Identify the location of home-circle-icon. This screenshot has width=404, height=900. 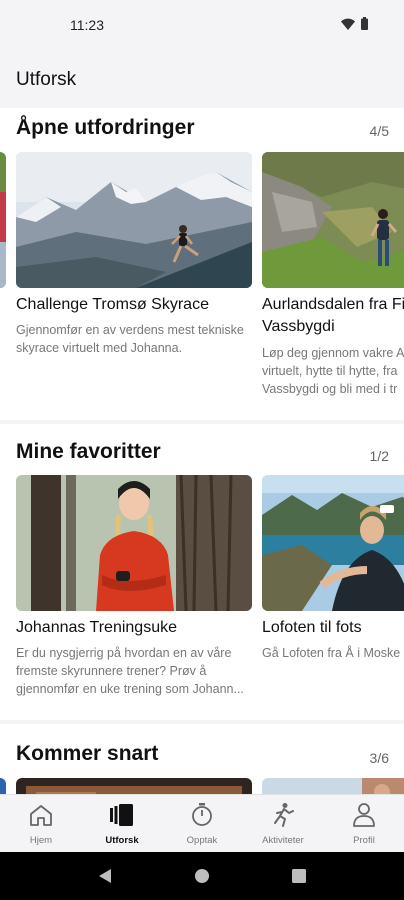
(202, 876).